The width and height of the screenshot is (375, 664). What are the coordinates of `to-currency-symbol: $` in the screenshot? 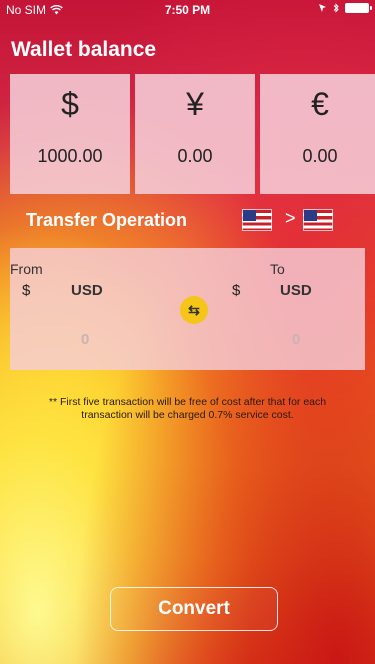 It's located at (236, 290).